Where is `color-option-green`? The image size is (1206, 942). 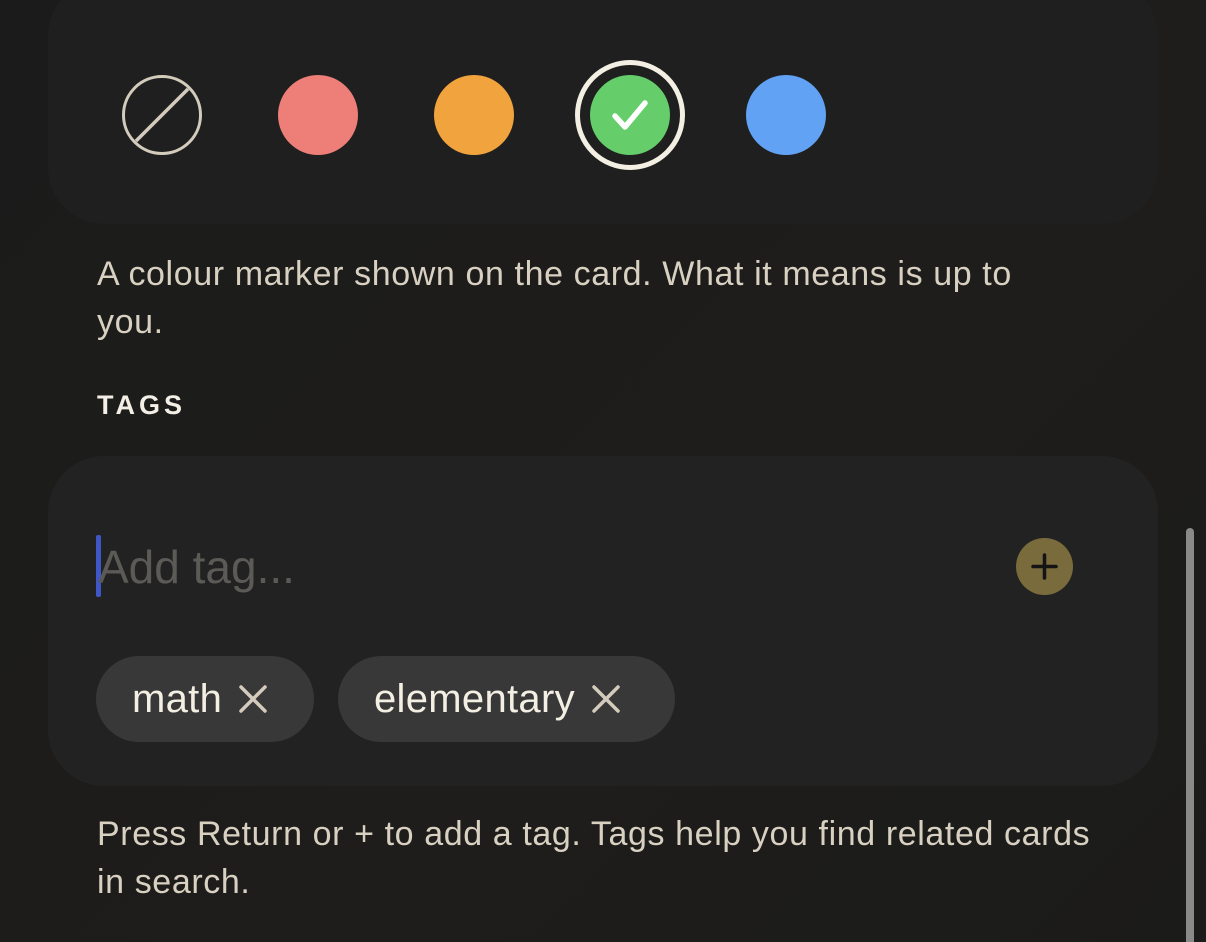 color-option-green is located at coordinates (630, 115).